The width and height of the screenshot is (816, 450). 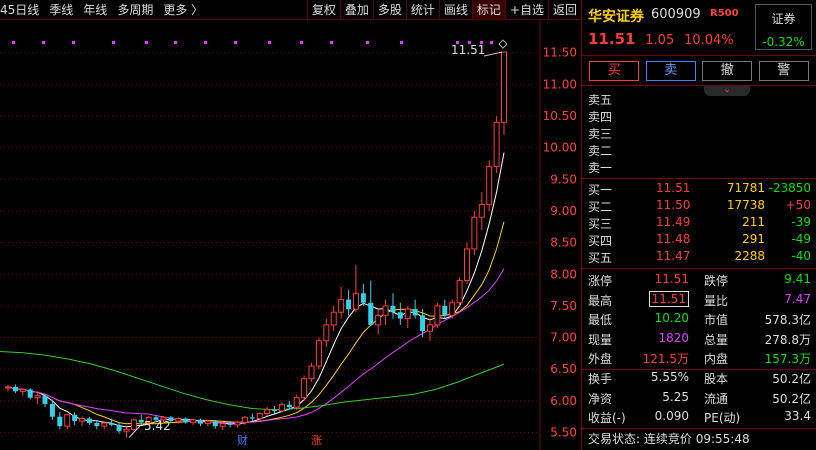 I want to click on ask-label: 卖三, so click(x=600, y=134).